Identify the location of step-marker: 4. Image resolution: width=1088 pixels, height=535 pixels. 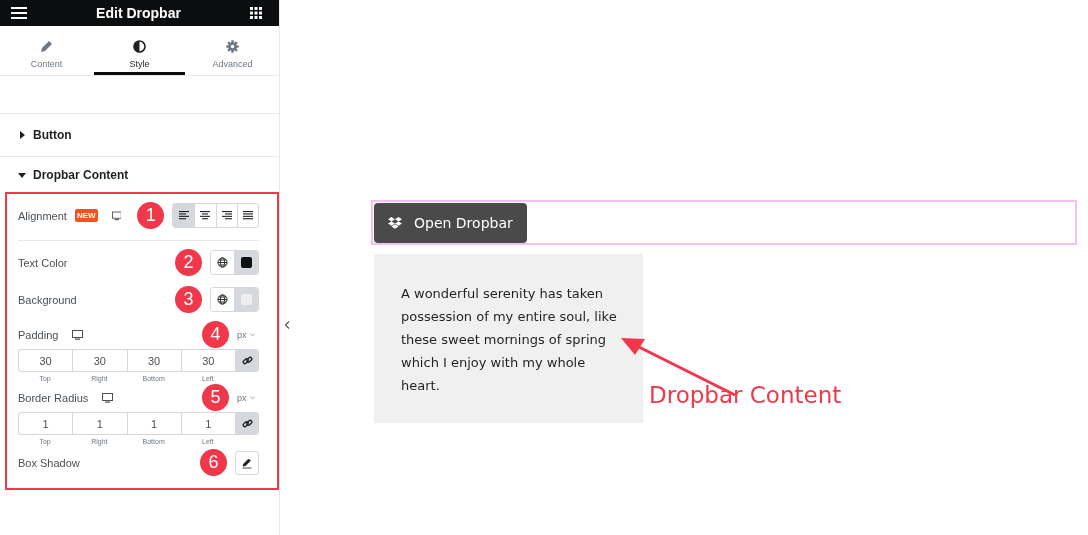
(215, 334).